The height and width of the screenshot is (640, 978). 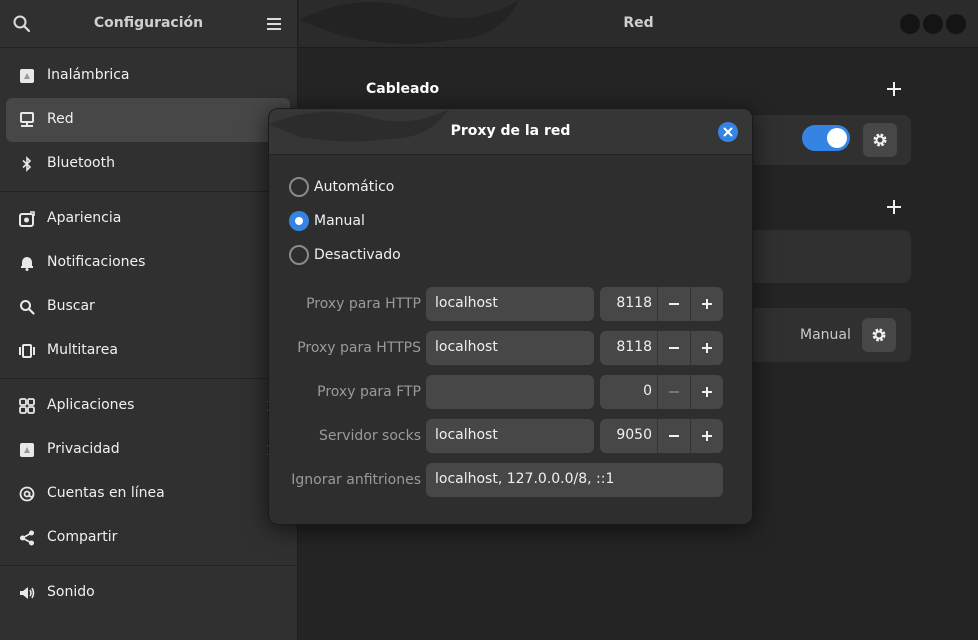 I want to click on ignore-hosts-input: localhost, 127.0.0.0/8, ::1, so click(x=574, y=480).